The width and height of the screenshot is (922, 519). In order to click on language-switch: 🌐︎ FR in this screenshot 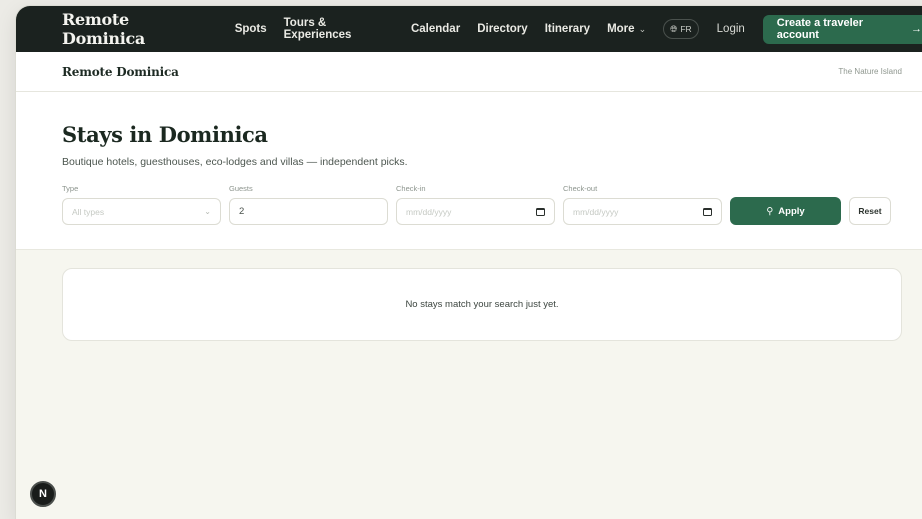, I will do `click(681, 29)`.